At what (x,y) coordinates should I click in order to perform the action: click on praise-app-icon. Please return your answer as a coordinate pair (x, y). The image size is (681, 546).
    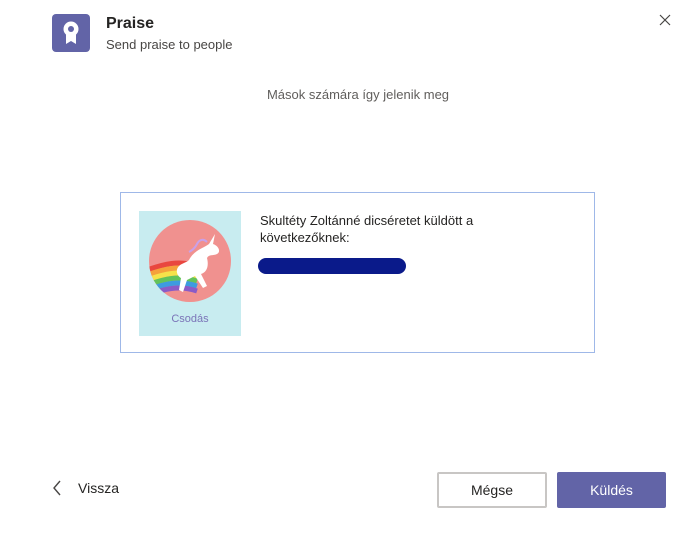
    Looking at the image, I should click on (71, 33).